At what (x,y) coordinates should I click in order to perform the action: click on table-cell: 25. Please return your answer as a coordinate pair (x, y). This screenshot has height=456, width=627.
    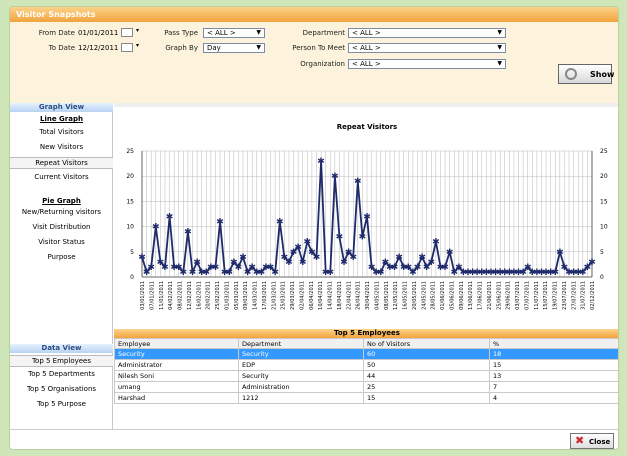
    Looking at the image, I should click on (426, 387).